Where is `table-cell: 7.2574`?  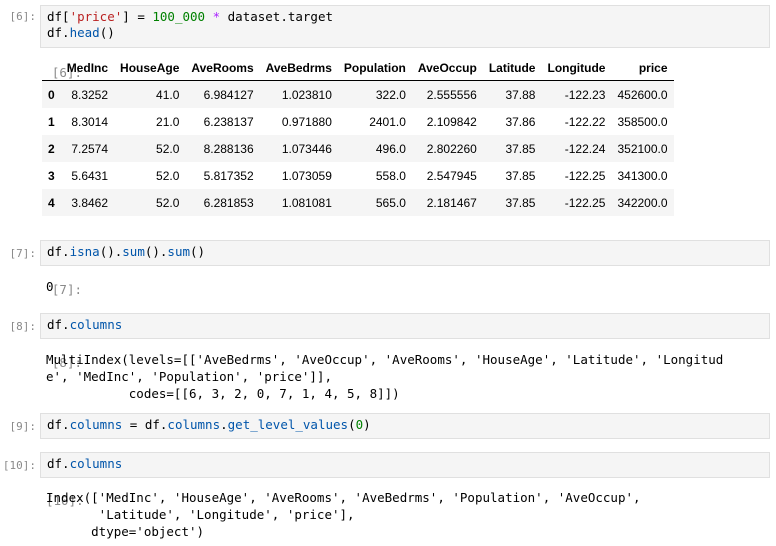 table-cell: 7.2574 is located at coordinates (90, 148).